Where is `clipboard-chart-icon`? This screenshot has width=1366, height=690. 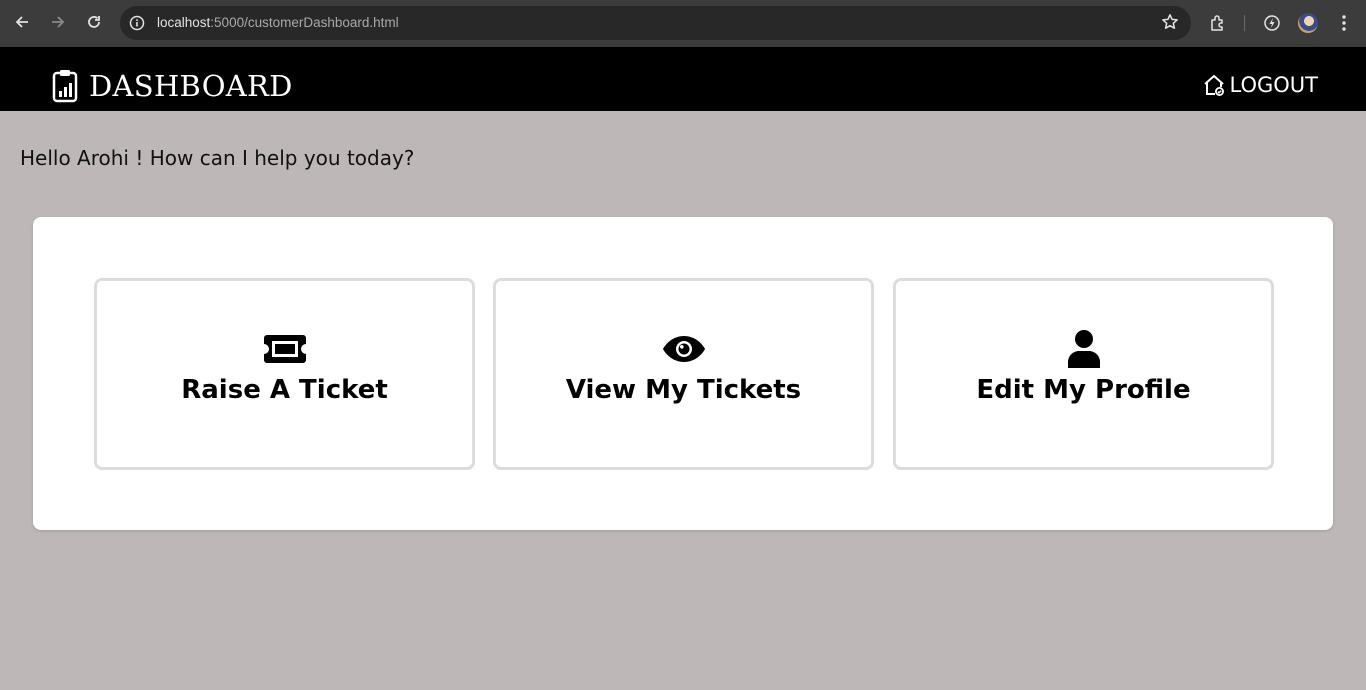 clipboard-chart-icon is located at coordinates (65, 86).